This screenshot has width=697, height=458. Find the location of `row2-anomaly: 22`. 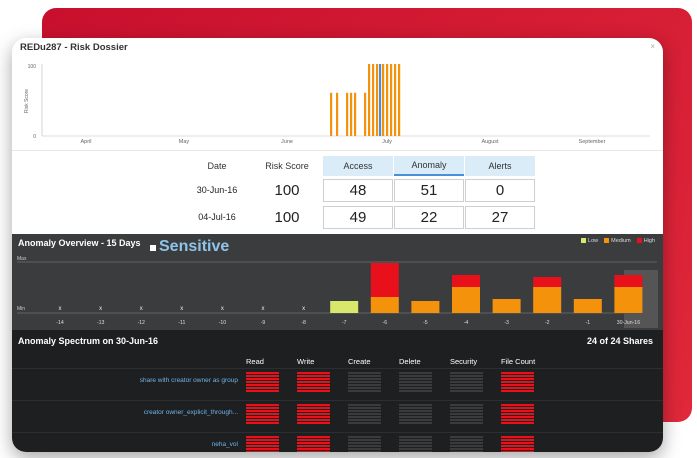

row2-anomaly: 22 is located at coordinates (429, 217).